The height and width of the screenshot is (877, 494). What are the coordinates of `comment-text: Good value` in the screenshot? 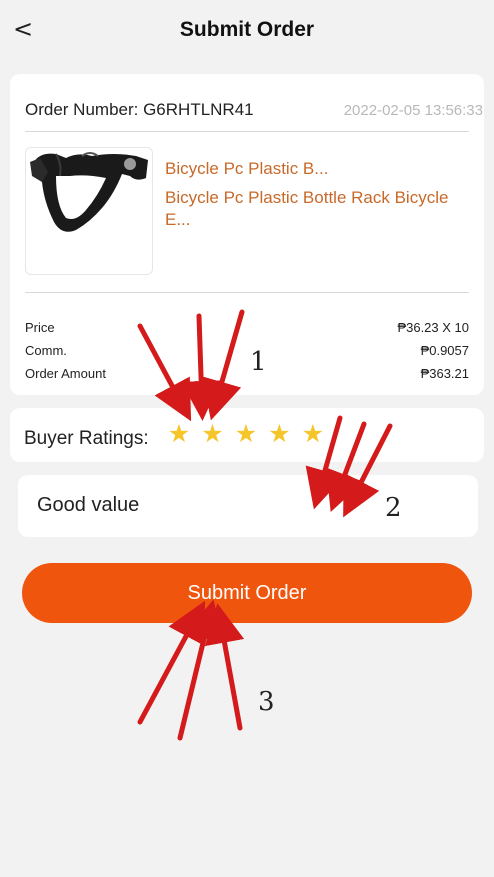 It's located at (88, 505).